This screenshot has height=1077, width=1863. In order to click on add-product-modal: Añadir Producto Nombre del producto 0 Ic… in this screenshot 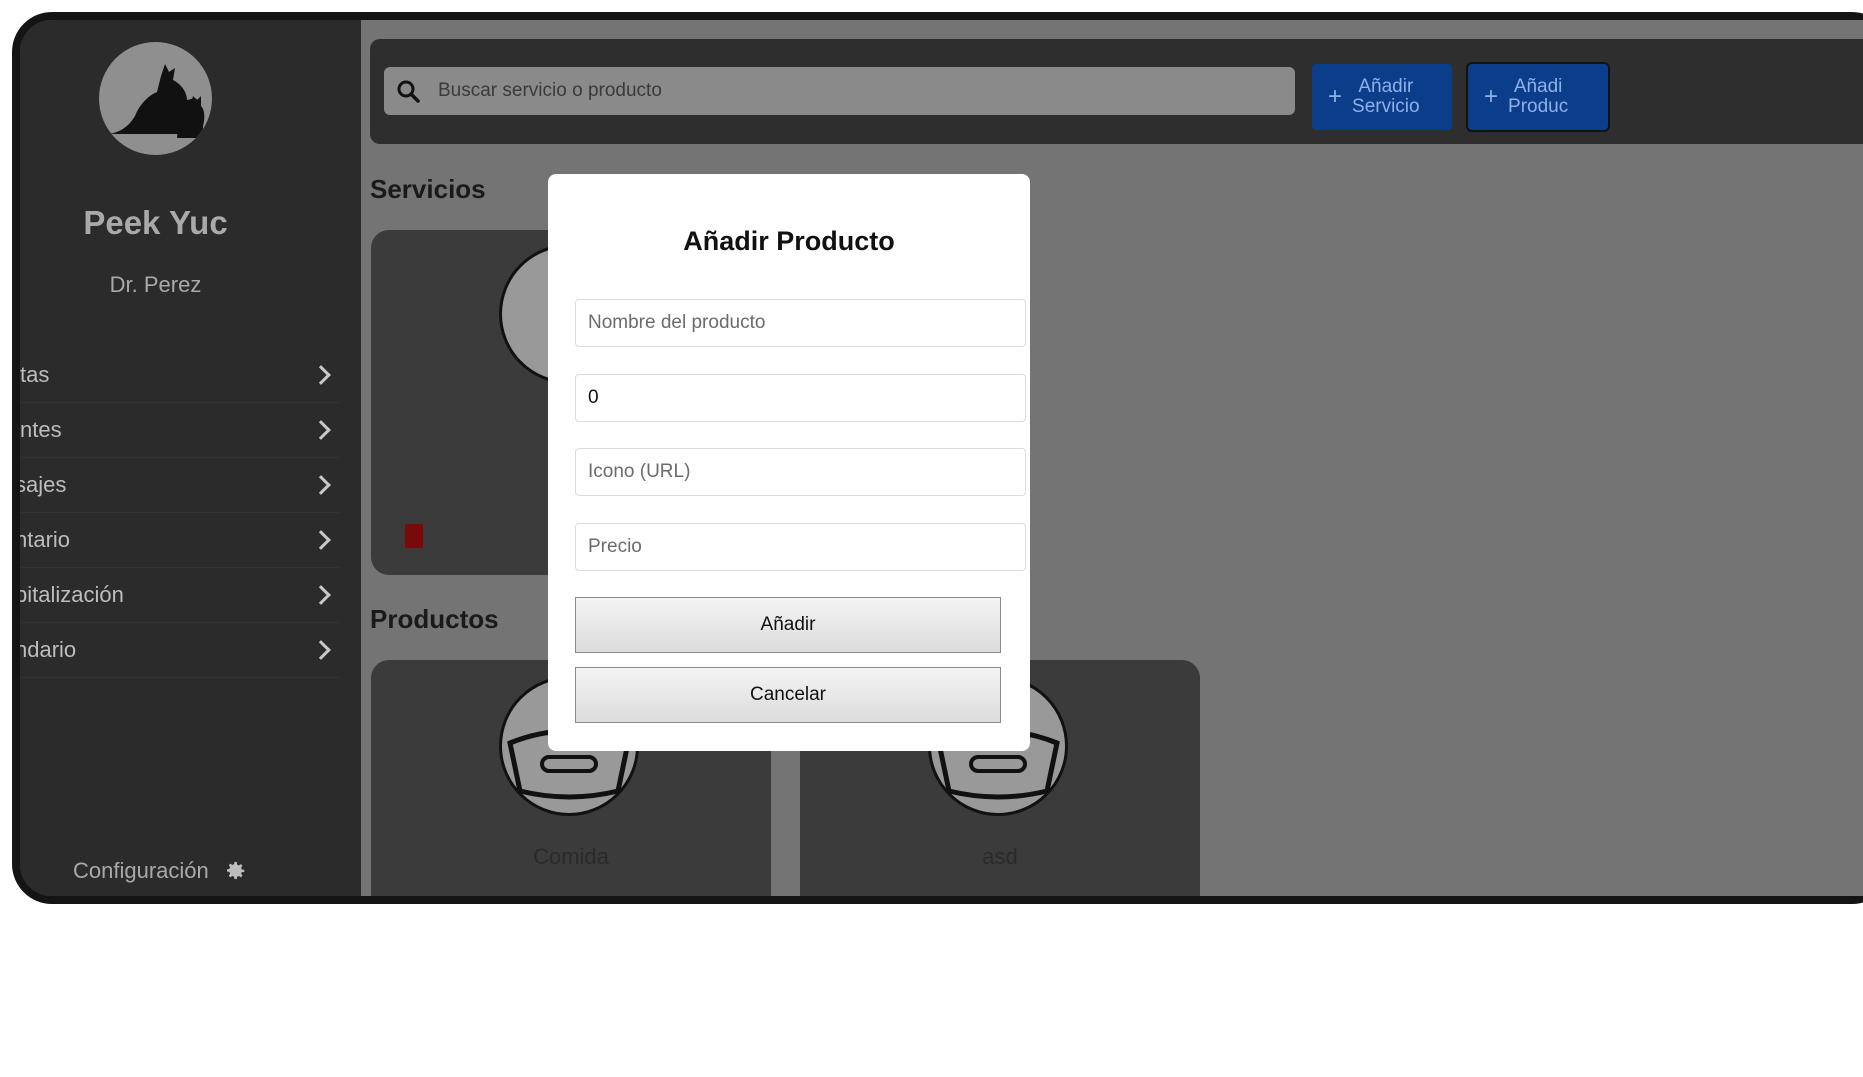, I will do `click(789, 462)`.